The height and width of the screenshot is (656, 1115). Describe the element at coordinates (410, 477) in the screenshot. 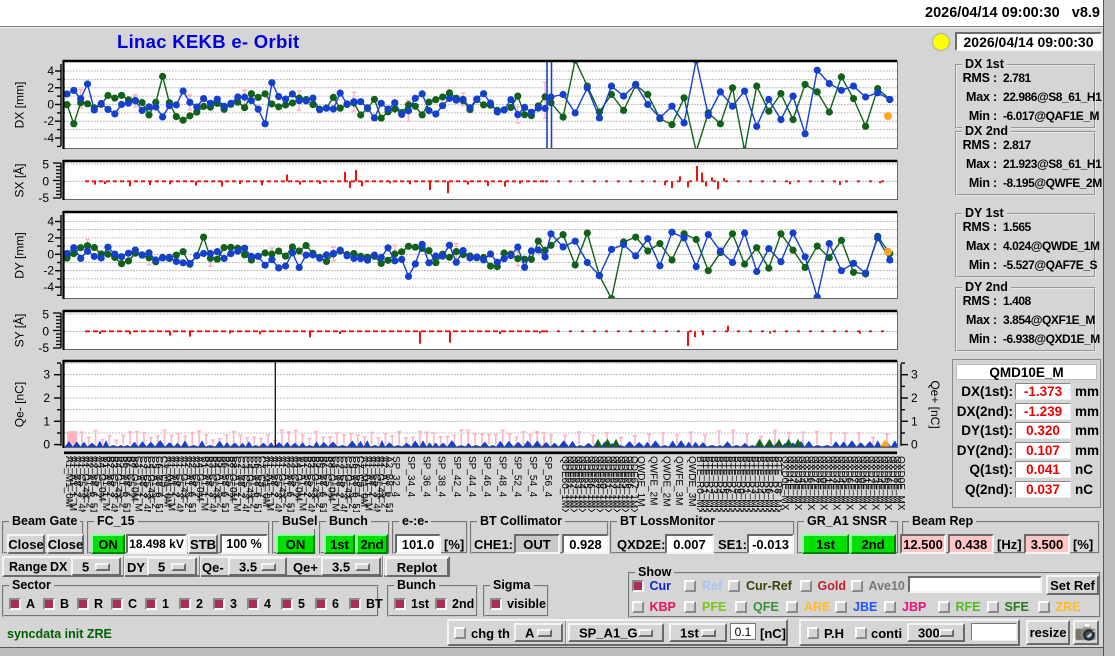

I see `svg-text: SP_34_4` at that location.